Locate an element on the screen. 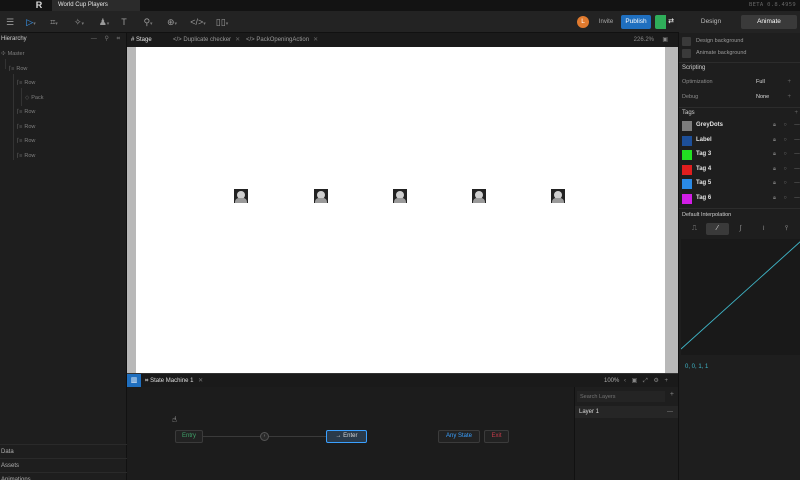 The width and height of the screenshot is (800, 480). animate-background-checkbox is located at coordinates (686, 53).